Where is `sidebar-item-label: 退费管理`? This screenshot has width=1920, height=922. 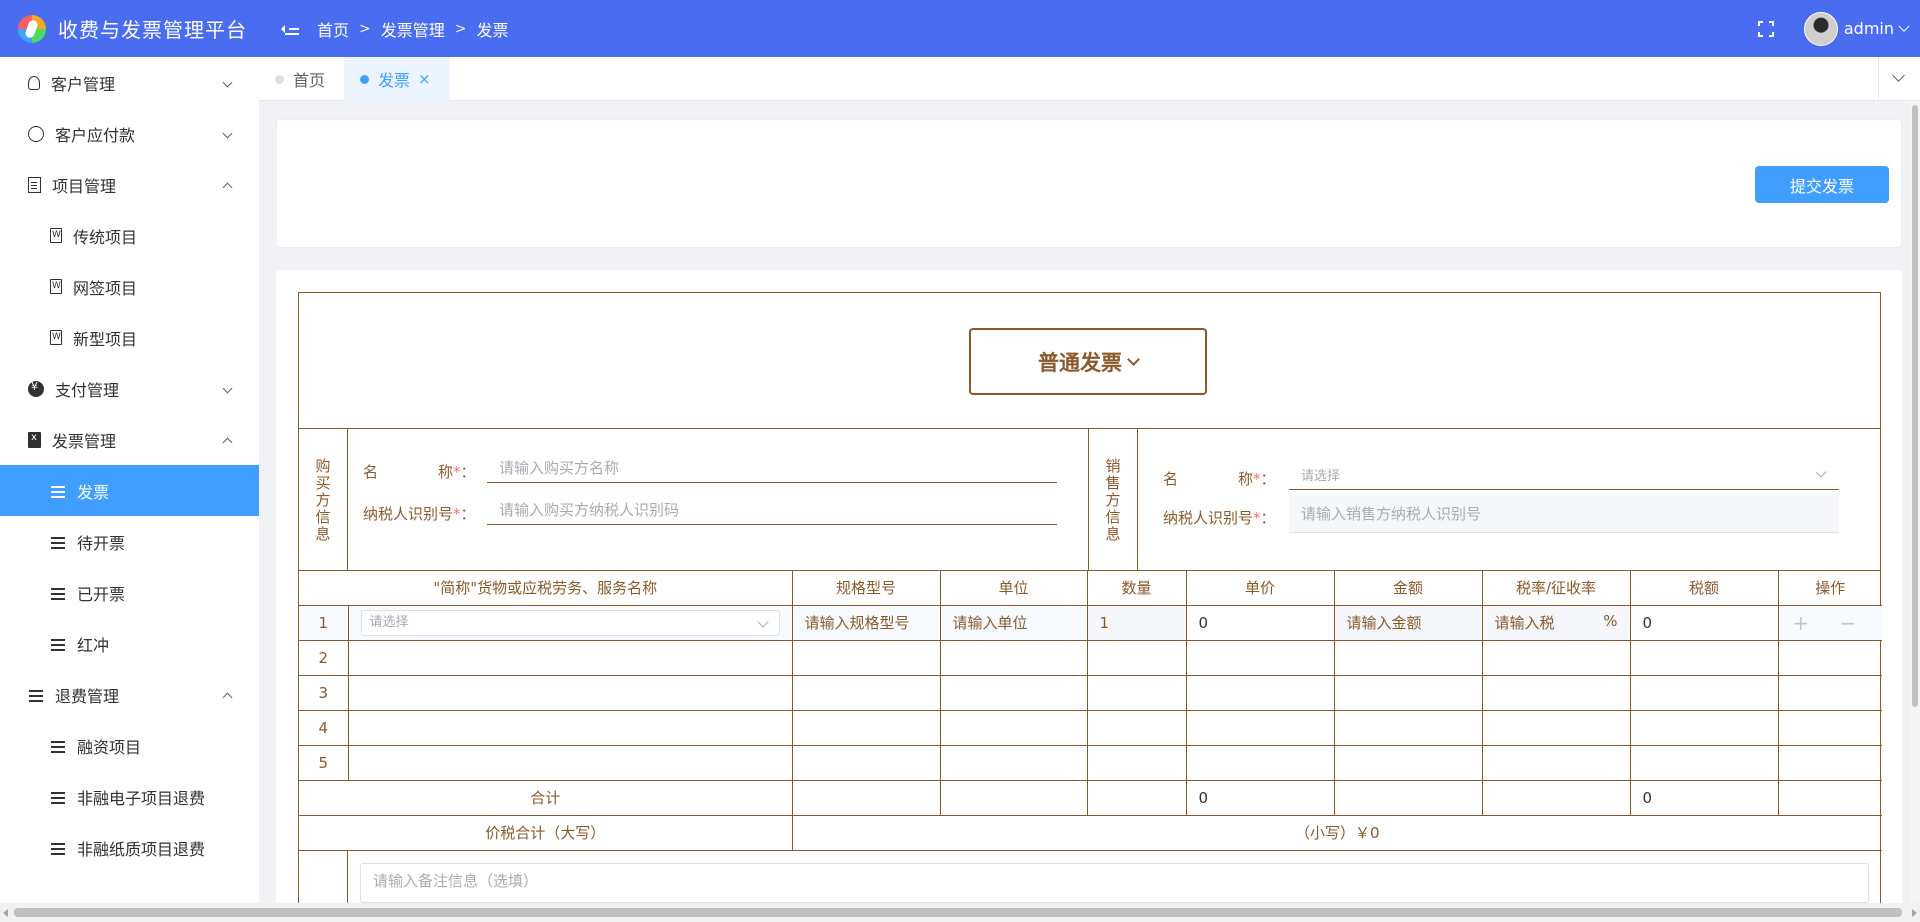 sidebar-item-label: 退费管理 is located at coordinates (87, 696).